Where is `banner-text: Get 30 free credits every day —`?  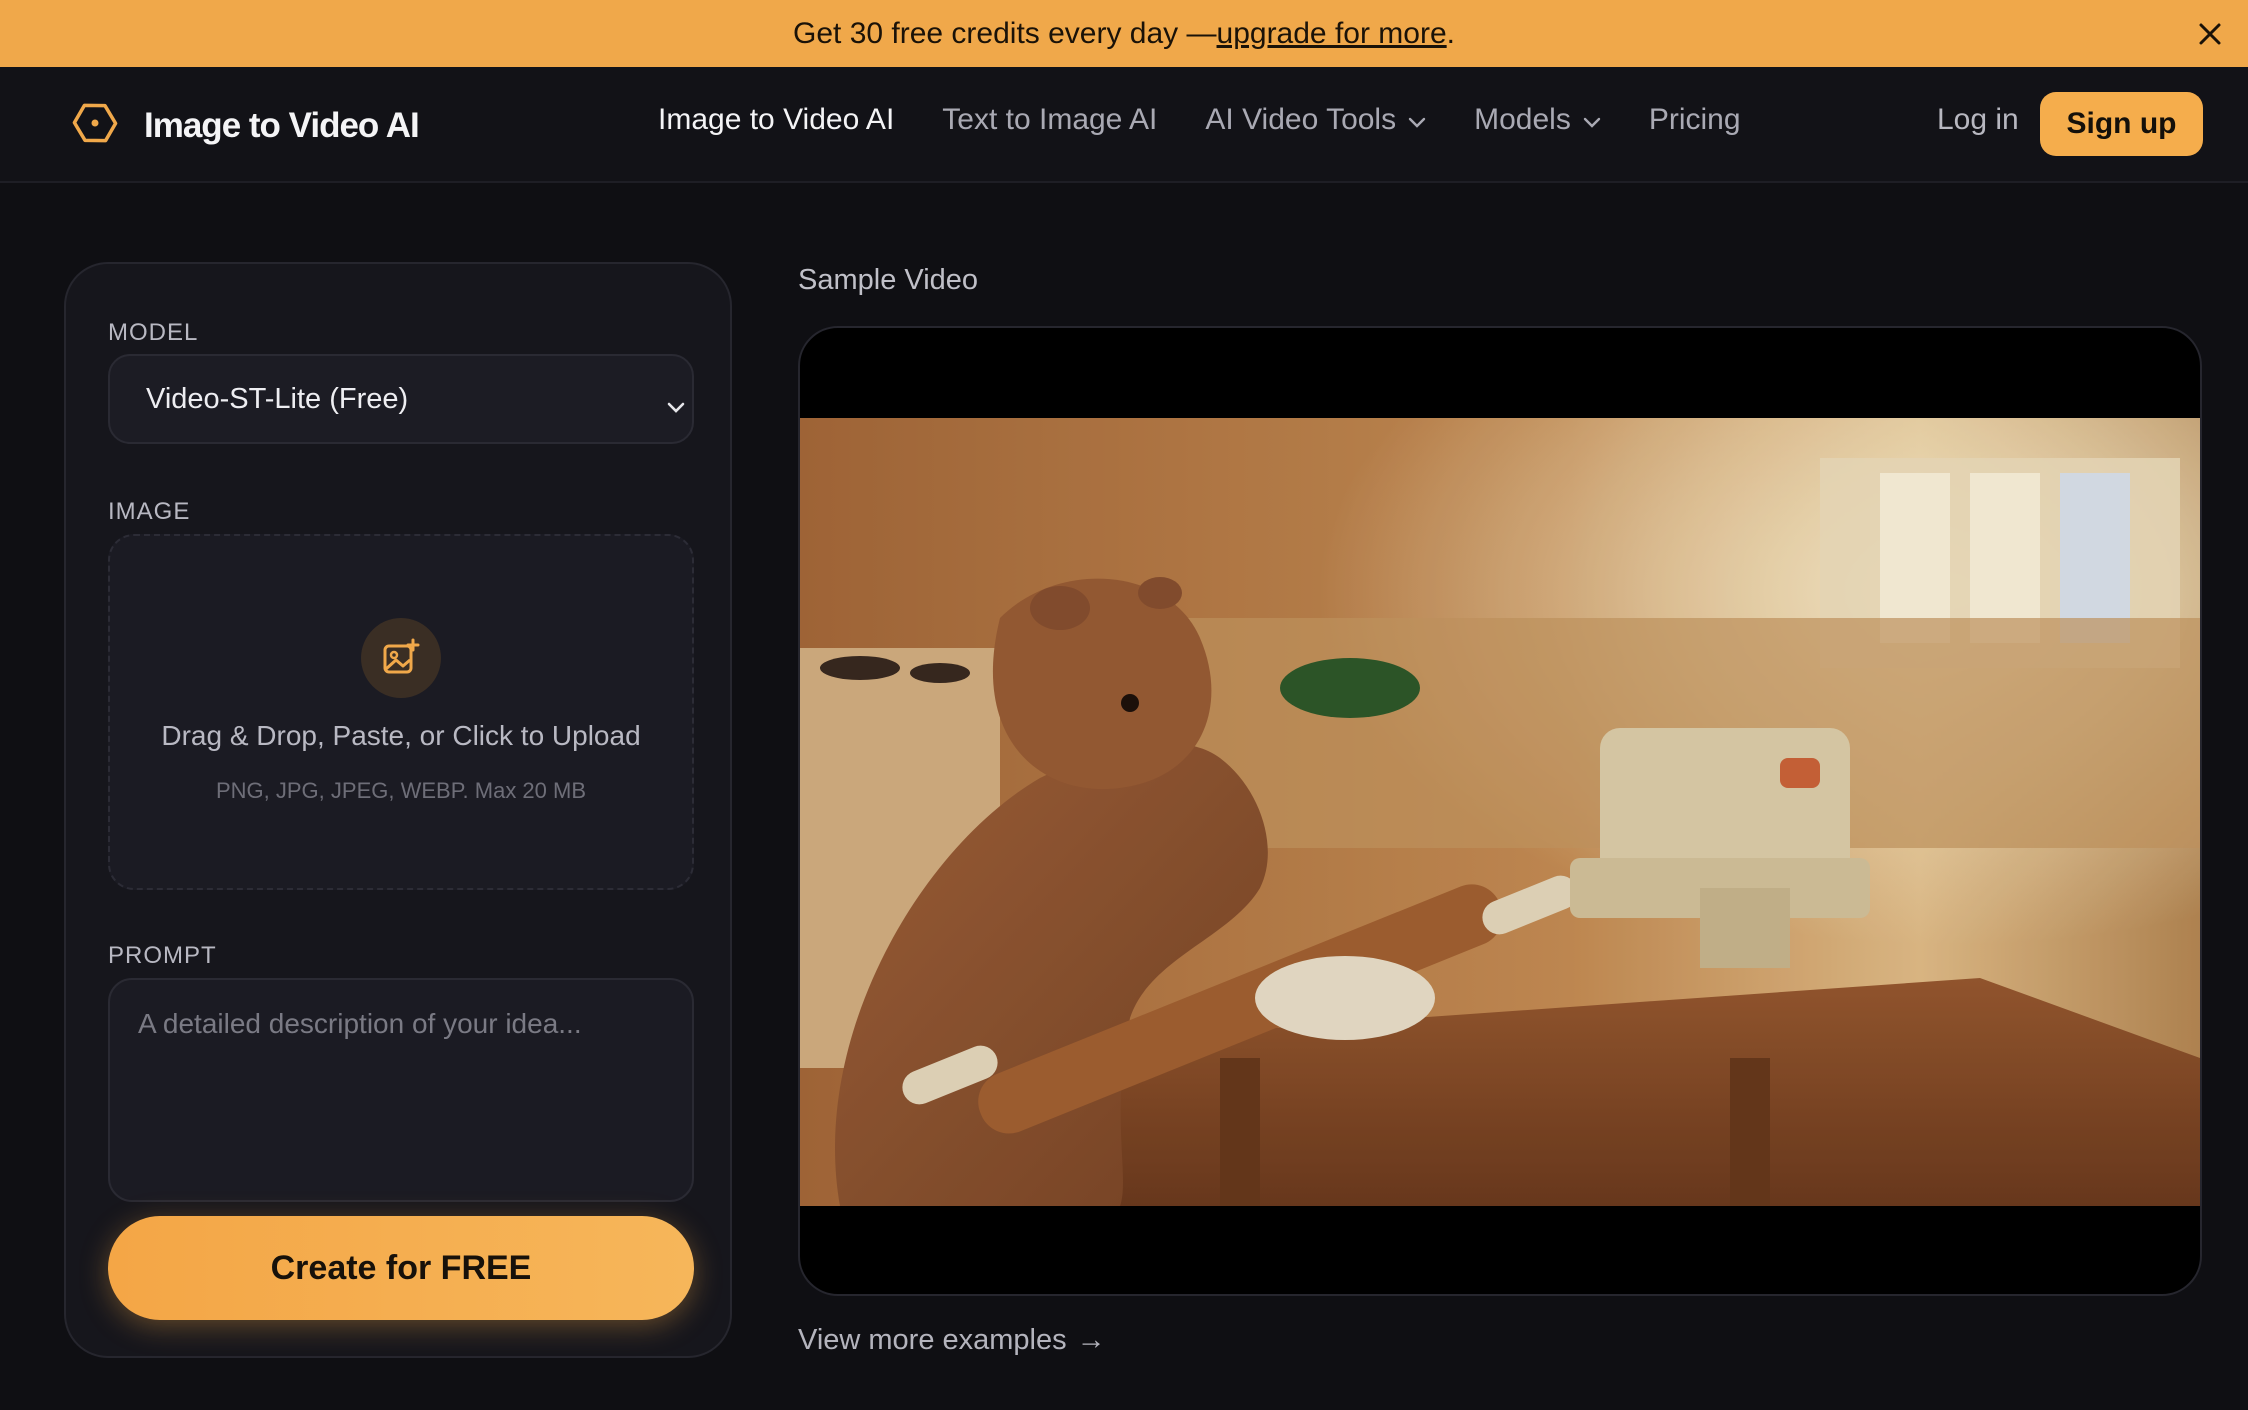
banner-text: Get 30 free credits every day — is located at coordinates (1005, 33).